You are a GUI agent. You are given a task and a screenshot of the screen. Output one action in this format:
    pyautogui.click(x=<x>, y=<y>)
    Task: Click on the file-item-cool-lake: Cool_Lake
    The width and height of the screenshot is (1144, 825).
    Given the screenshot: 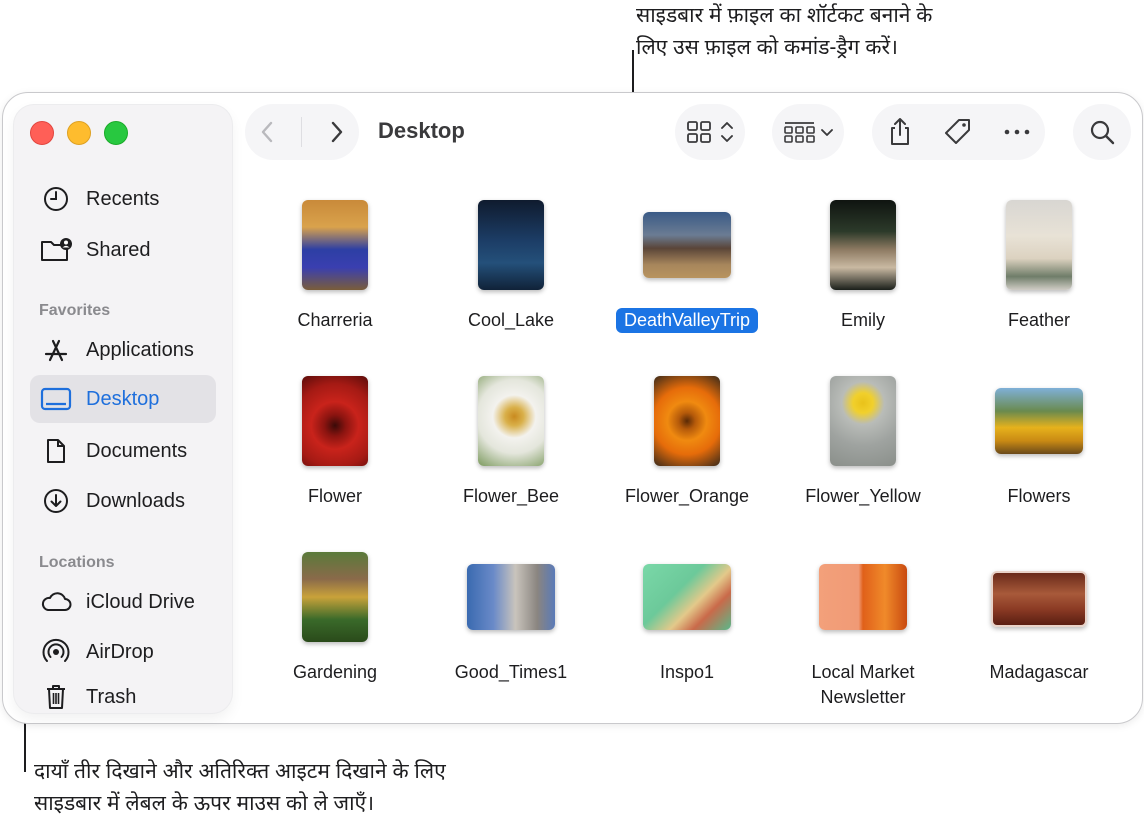 What is the action you would take?
    pyautogui.click(x=511, y=265)
    